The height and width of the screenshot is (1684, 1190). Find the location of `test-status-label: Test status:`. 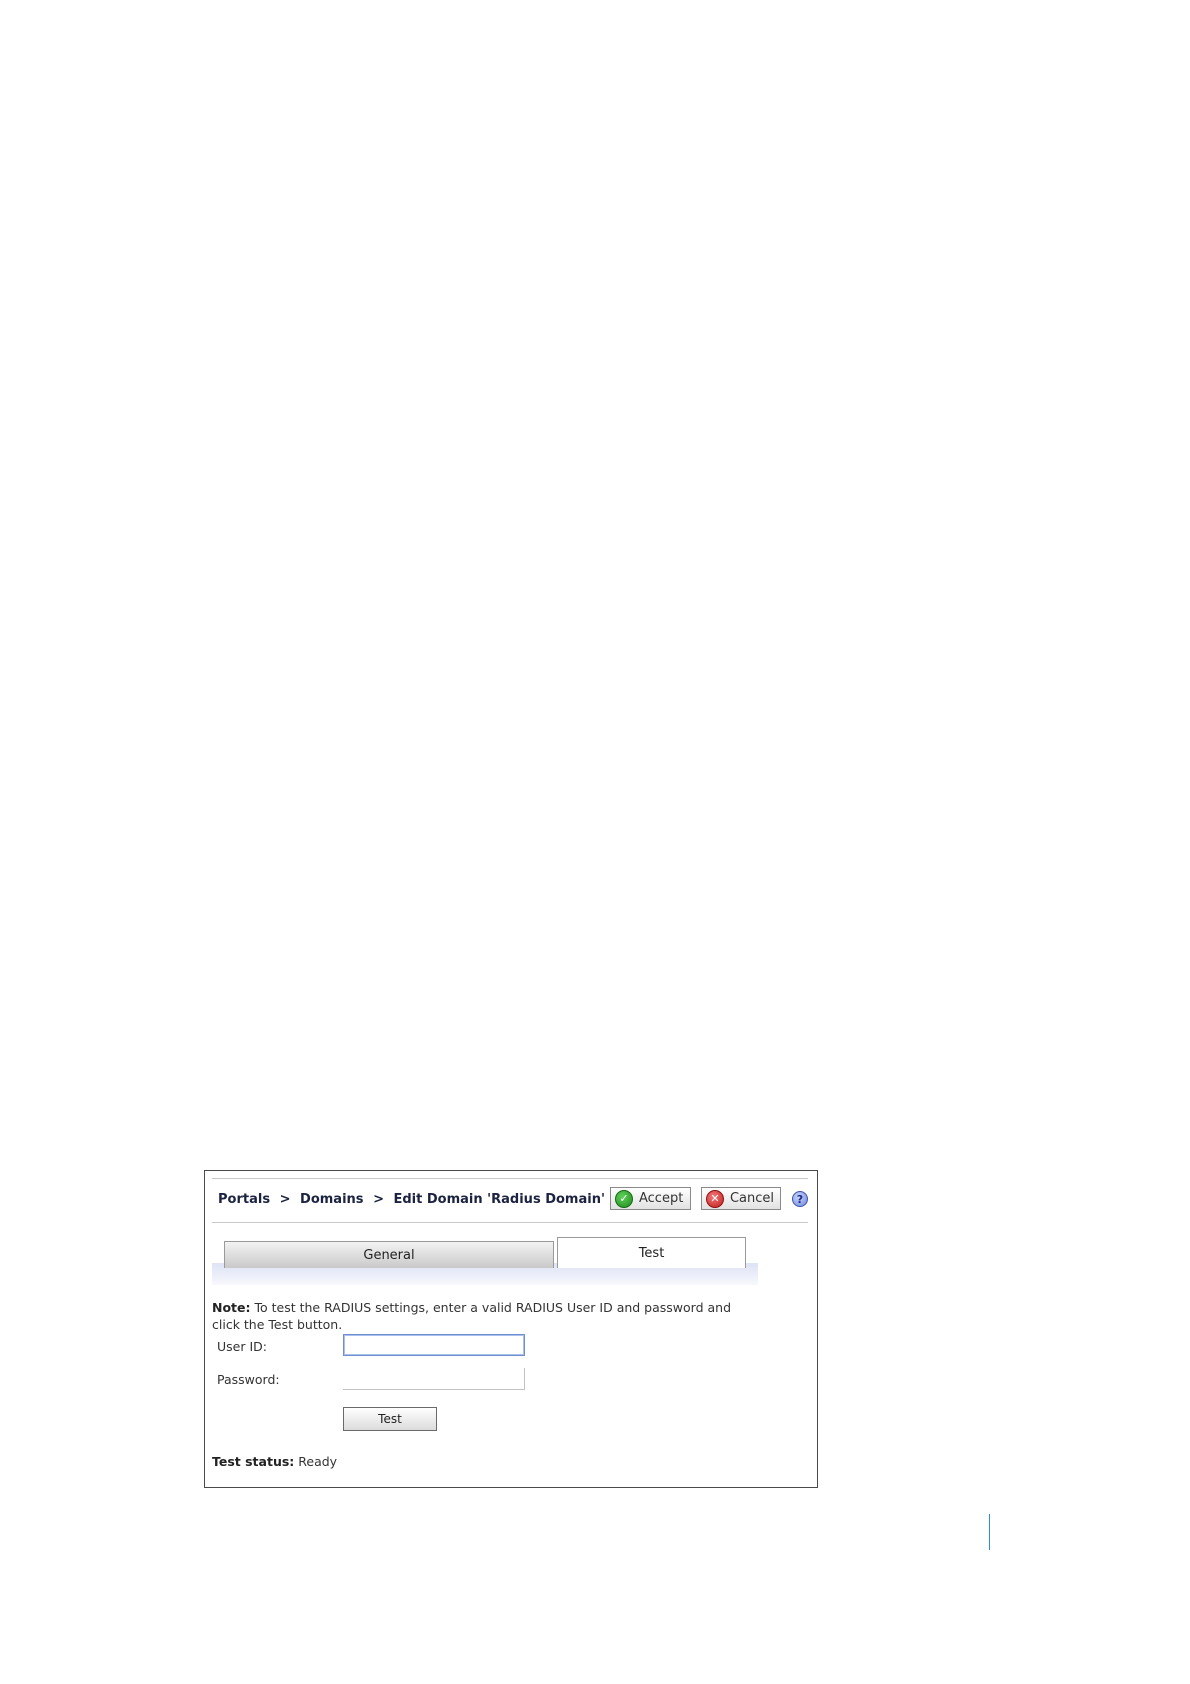

test-status-label: Test status: is located at coordinates (253, 1461).